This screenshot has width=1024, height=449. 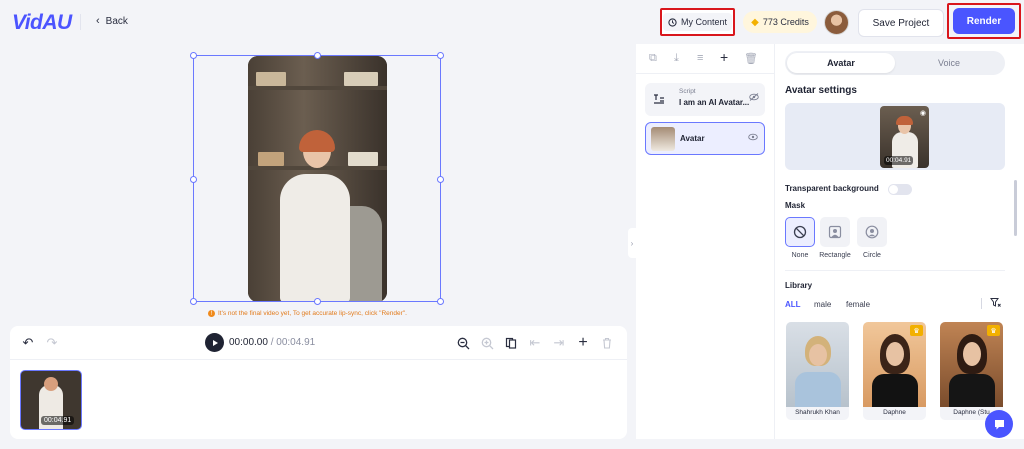 I want to click on credits-badge: ◆ 773 Credits, so click(x=780, y=22).